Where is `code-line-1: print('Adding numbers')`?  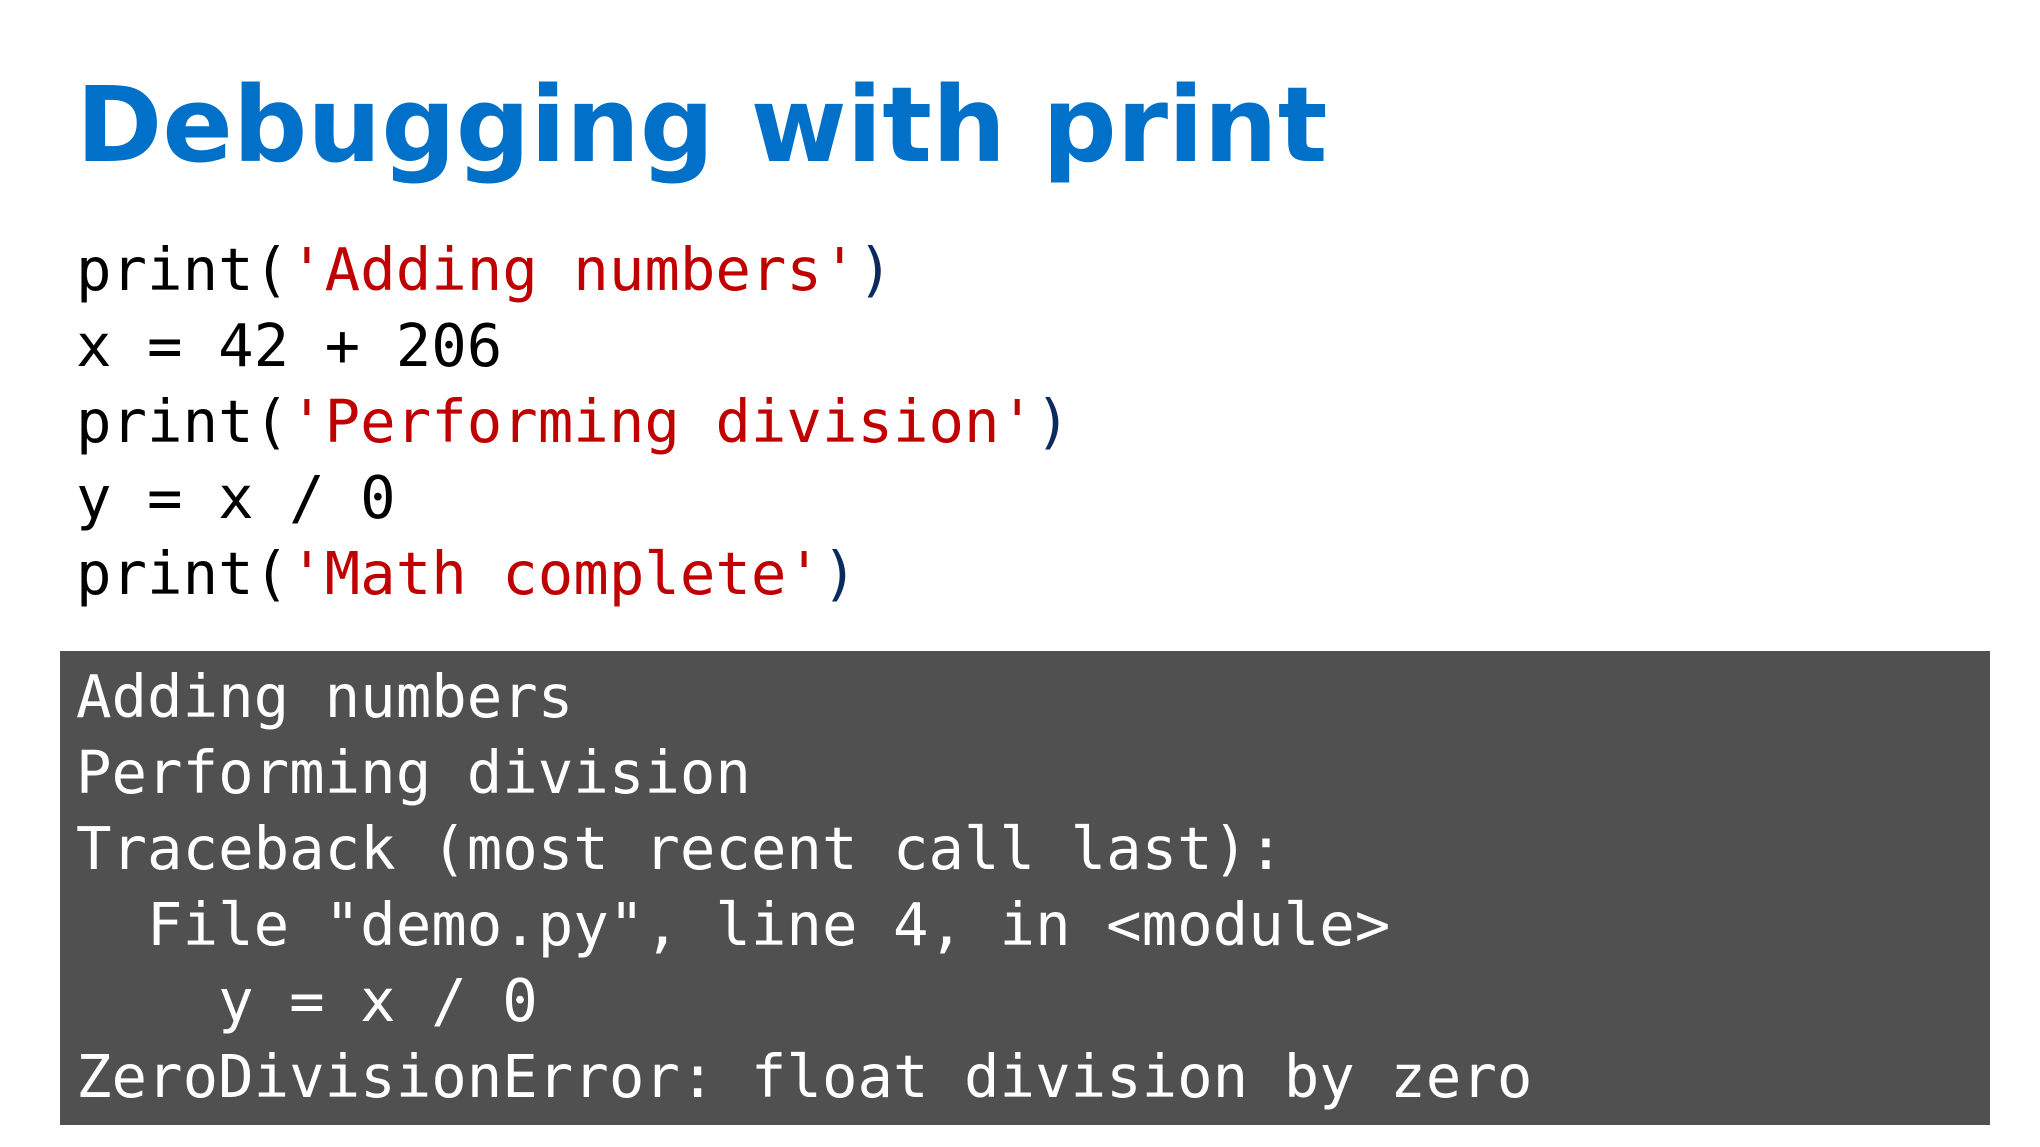 code-line-1: print('Adding numbers') is located at coordinates (573, 270).